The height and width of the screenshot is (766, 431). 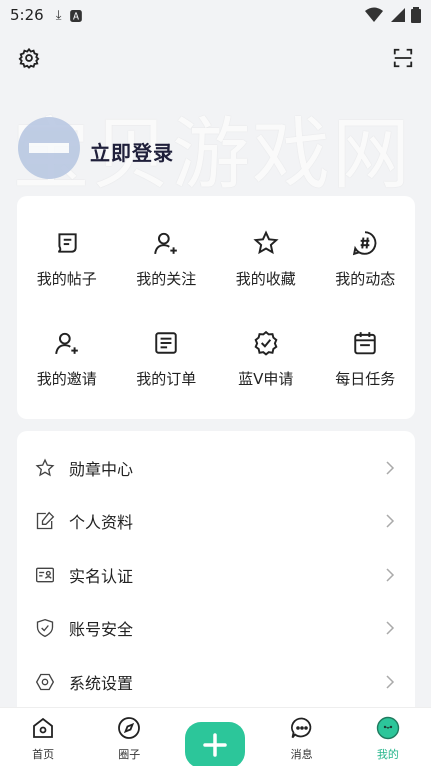 I want to click on status-right, so click(x=393, y=15).